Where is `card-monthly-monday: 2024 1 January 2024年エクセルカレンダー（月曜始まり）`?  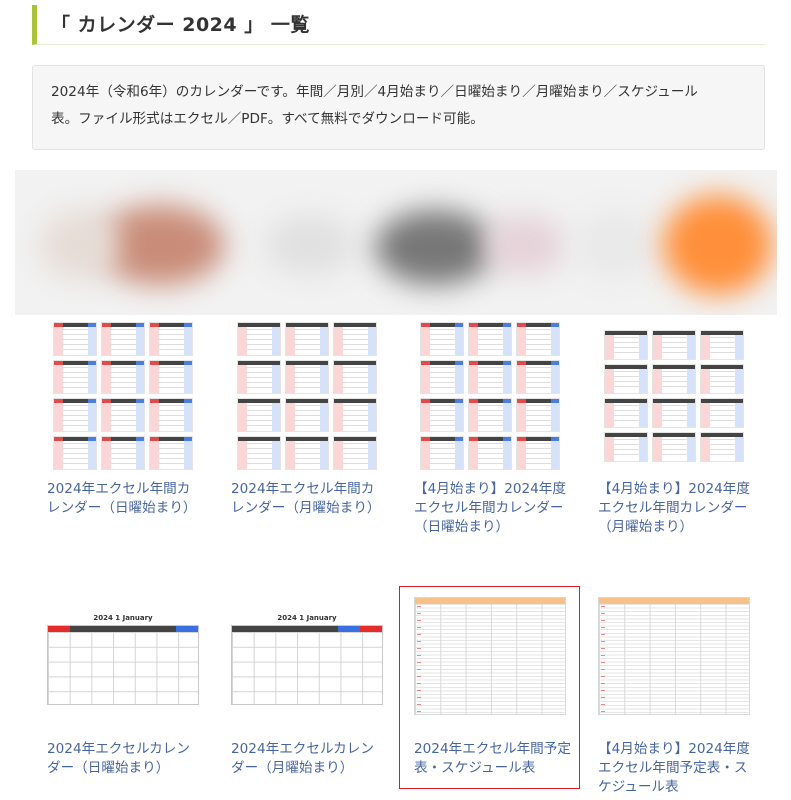
card-monthly-monday: 2024 1 January 2024年エクセルカレンダー（月曜始まり） is located at coordinates (307, 689).